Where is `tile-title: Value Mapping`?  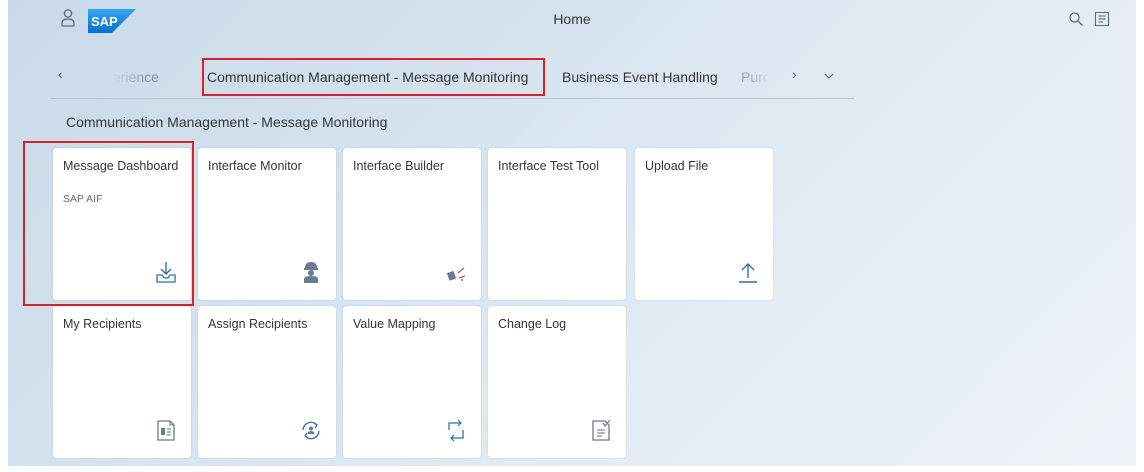
tile-title: Value Mapping is located at coordinates (394, 324).